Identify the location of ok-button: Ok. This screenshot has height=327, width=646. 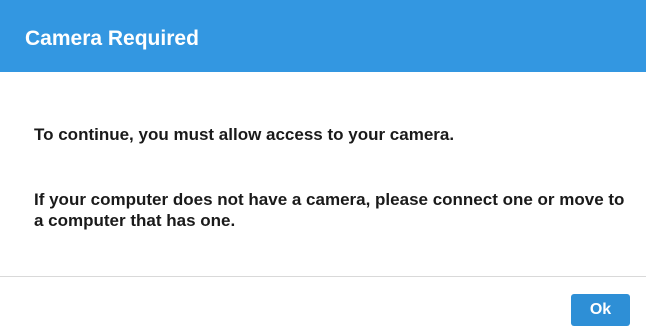
(600, 310).